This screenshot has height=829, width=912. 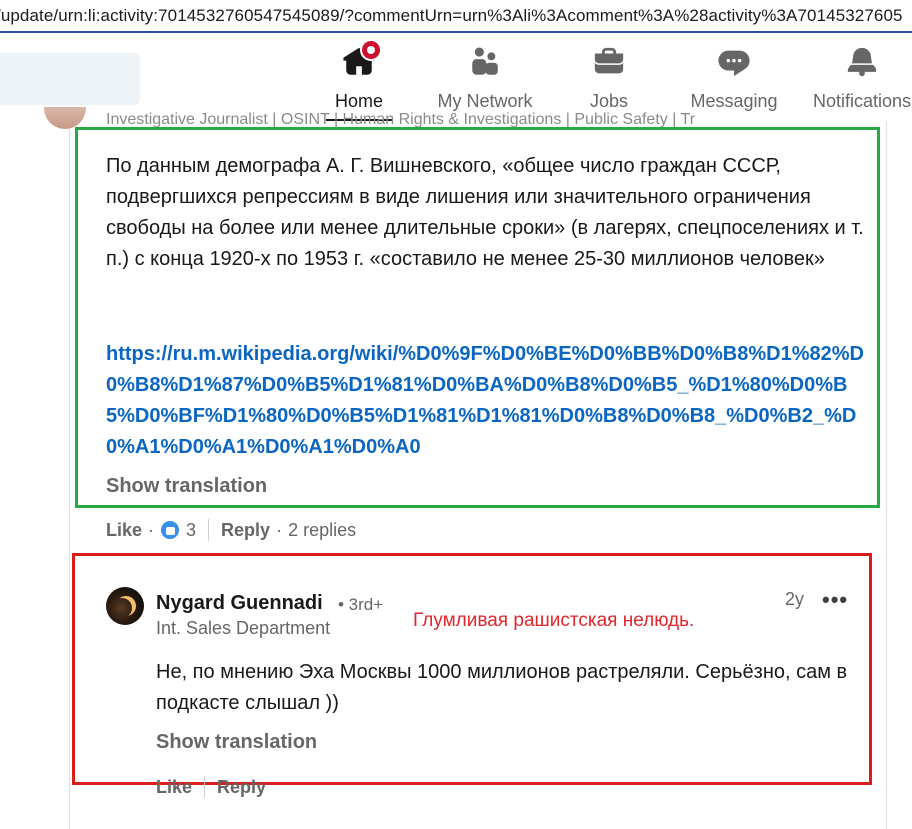 I want to click on comment-actions: Like · 3 Reply · 2 replies, so click(x=231, y=530).